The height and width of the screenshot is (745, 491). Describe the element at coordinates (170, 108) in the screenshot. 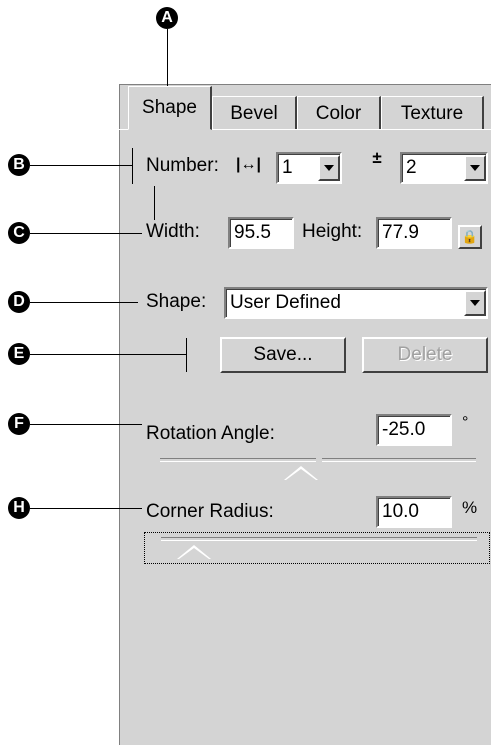

I see `tab-shape: Shape` at that location.